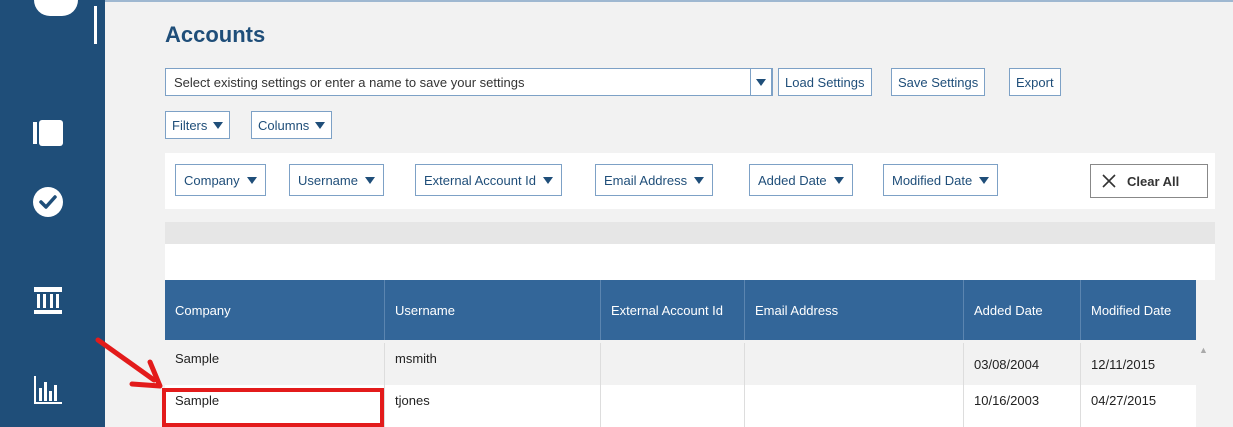  Describe the element at coordinates (932, 180) in the screenshot. I see `chip-label: Modified Date` at that location.